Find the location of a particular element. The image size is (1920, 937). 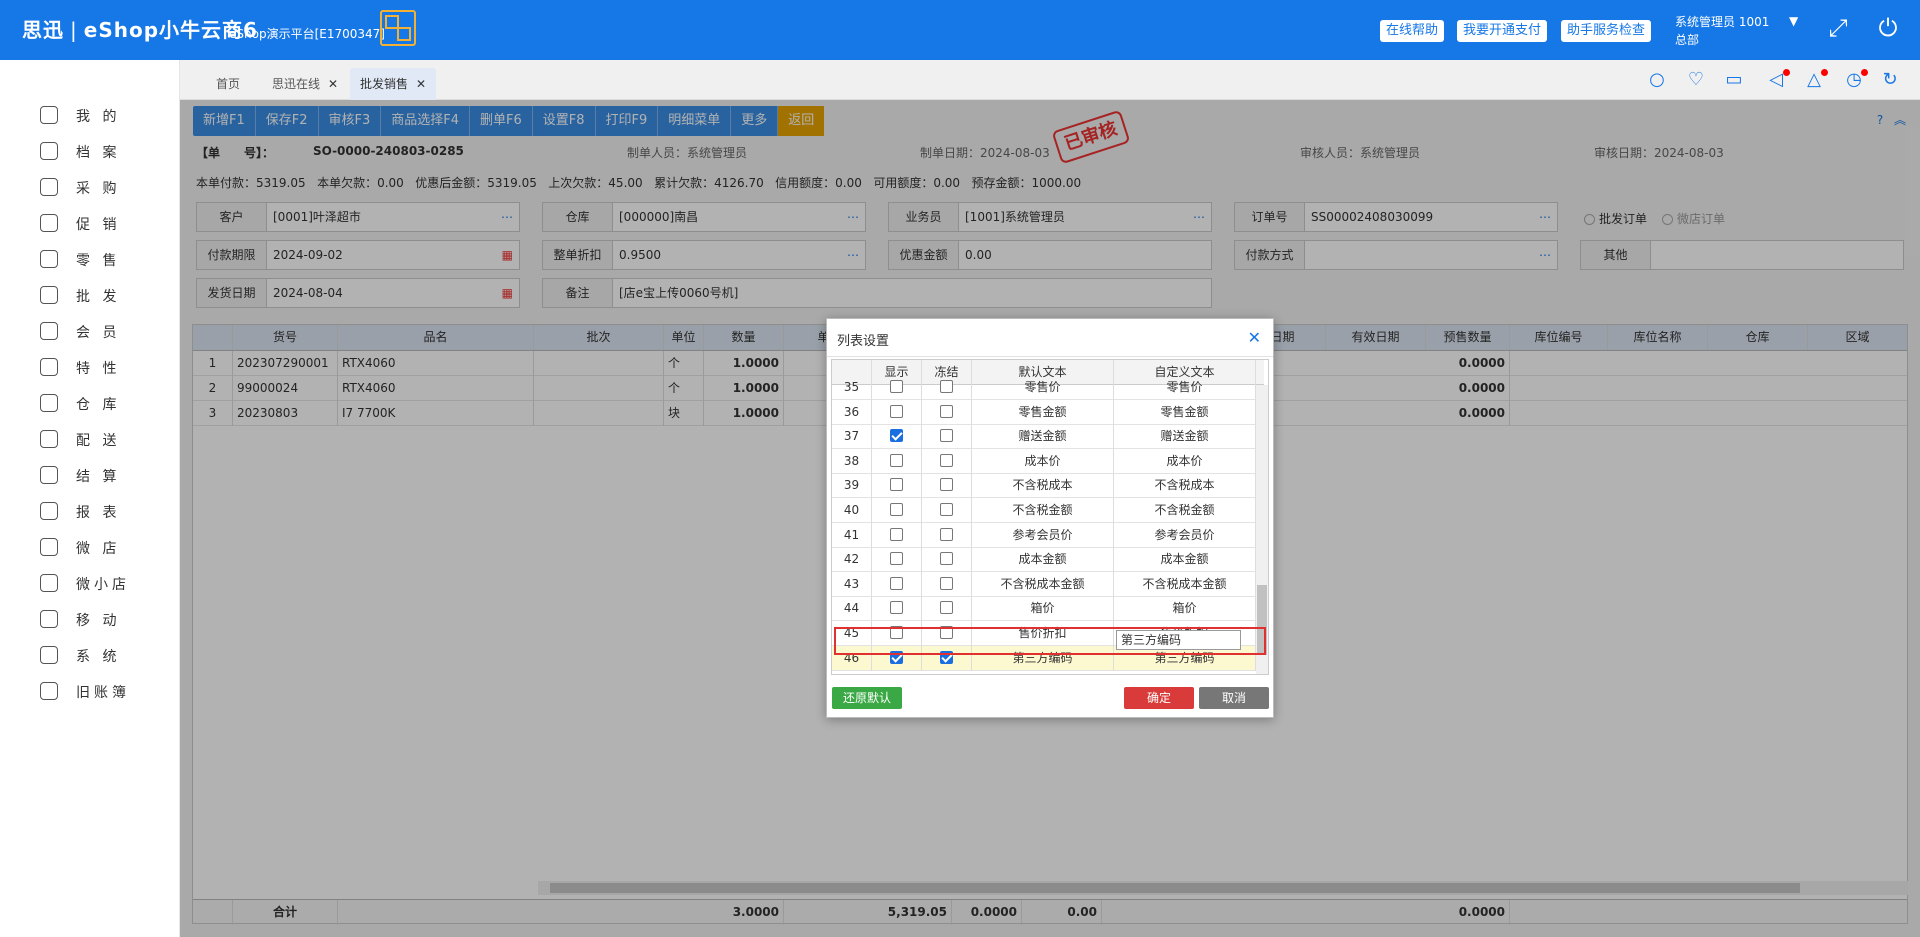

sidebar-item-mine: 我 的 is located at coordinates (110, 117).